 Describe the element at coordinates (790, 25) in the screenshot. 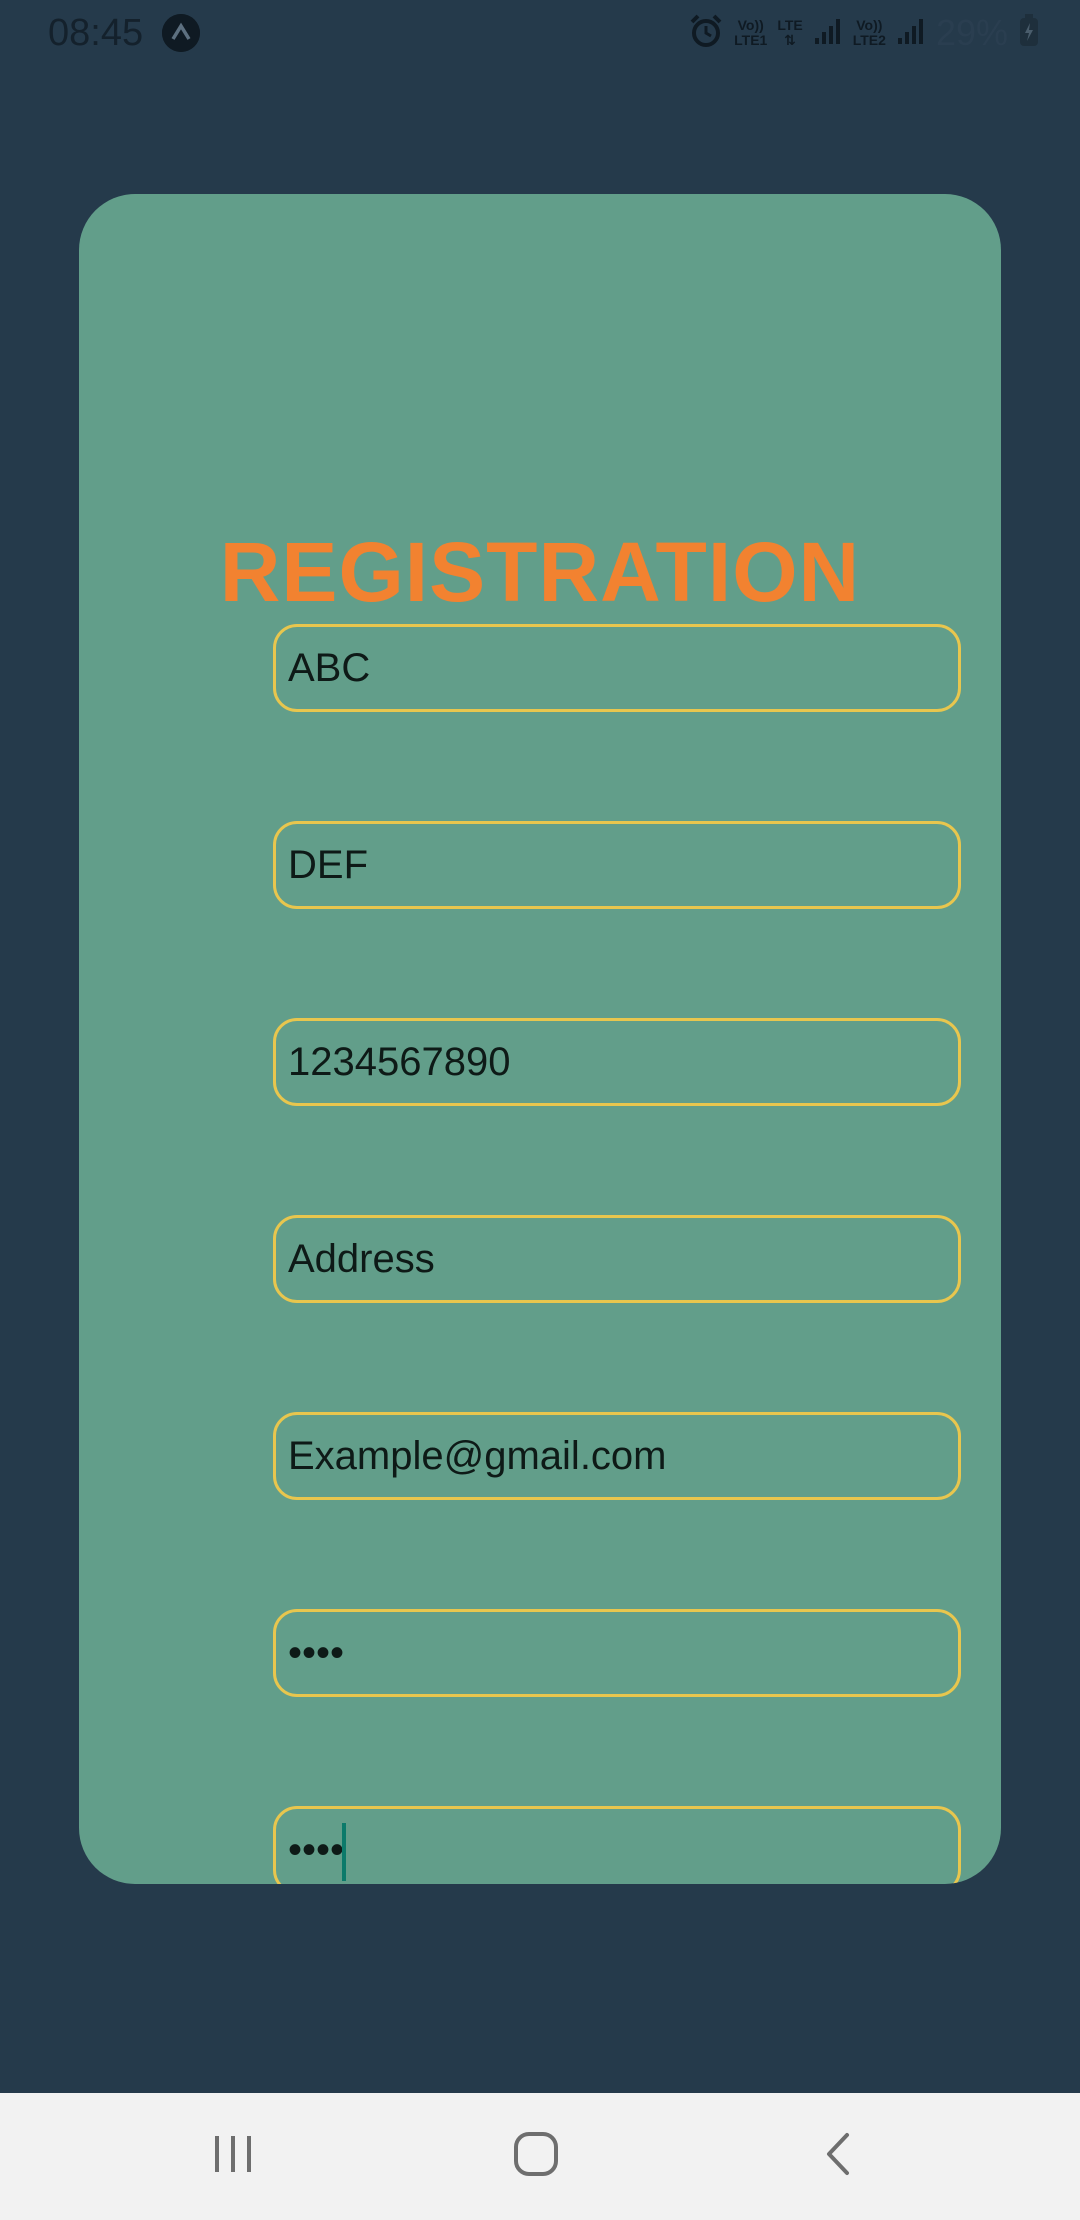

I see `data-label: LTE` at that location.